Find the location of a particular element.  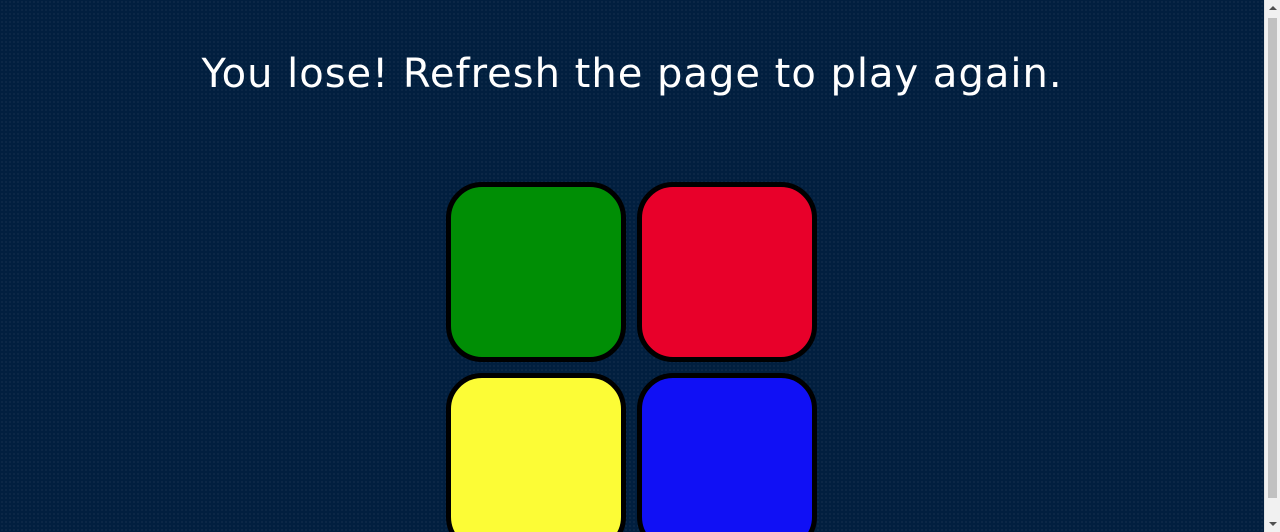

yellow-button is located at coordinates (536, 452).